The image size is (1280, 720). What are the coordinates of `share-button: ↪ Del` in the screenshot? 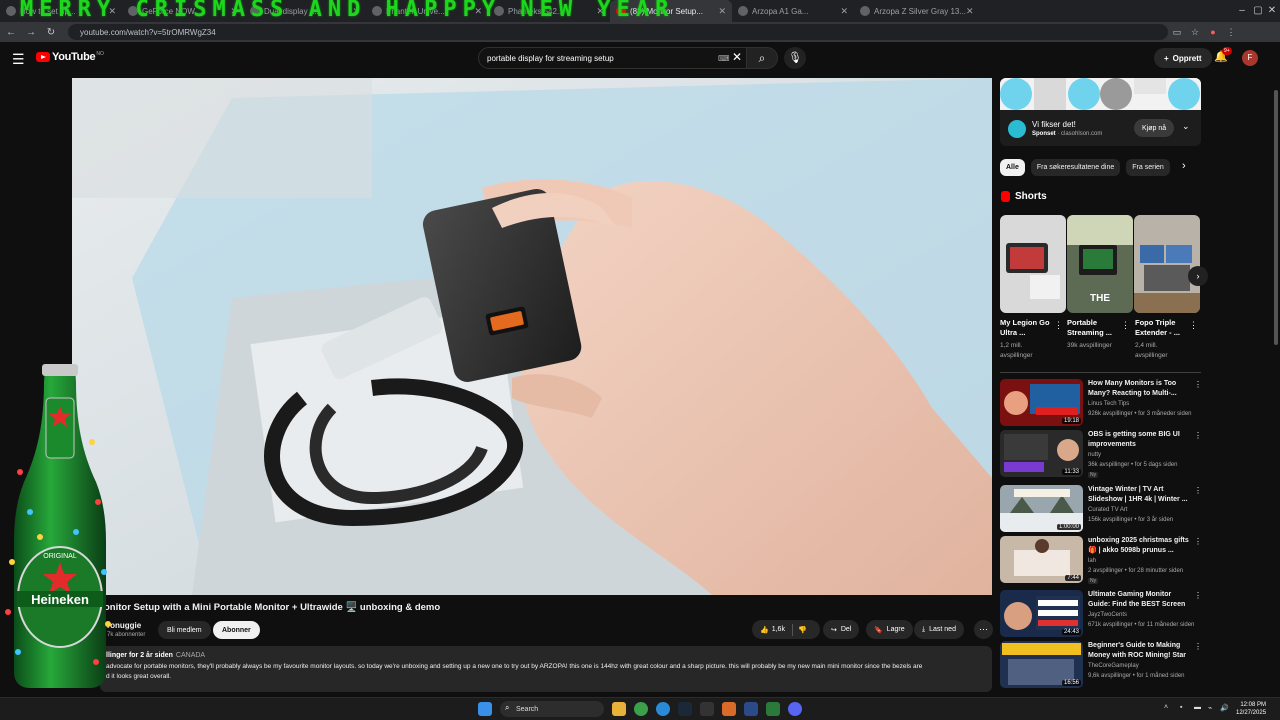 It's located at (841, 629).